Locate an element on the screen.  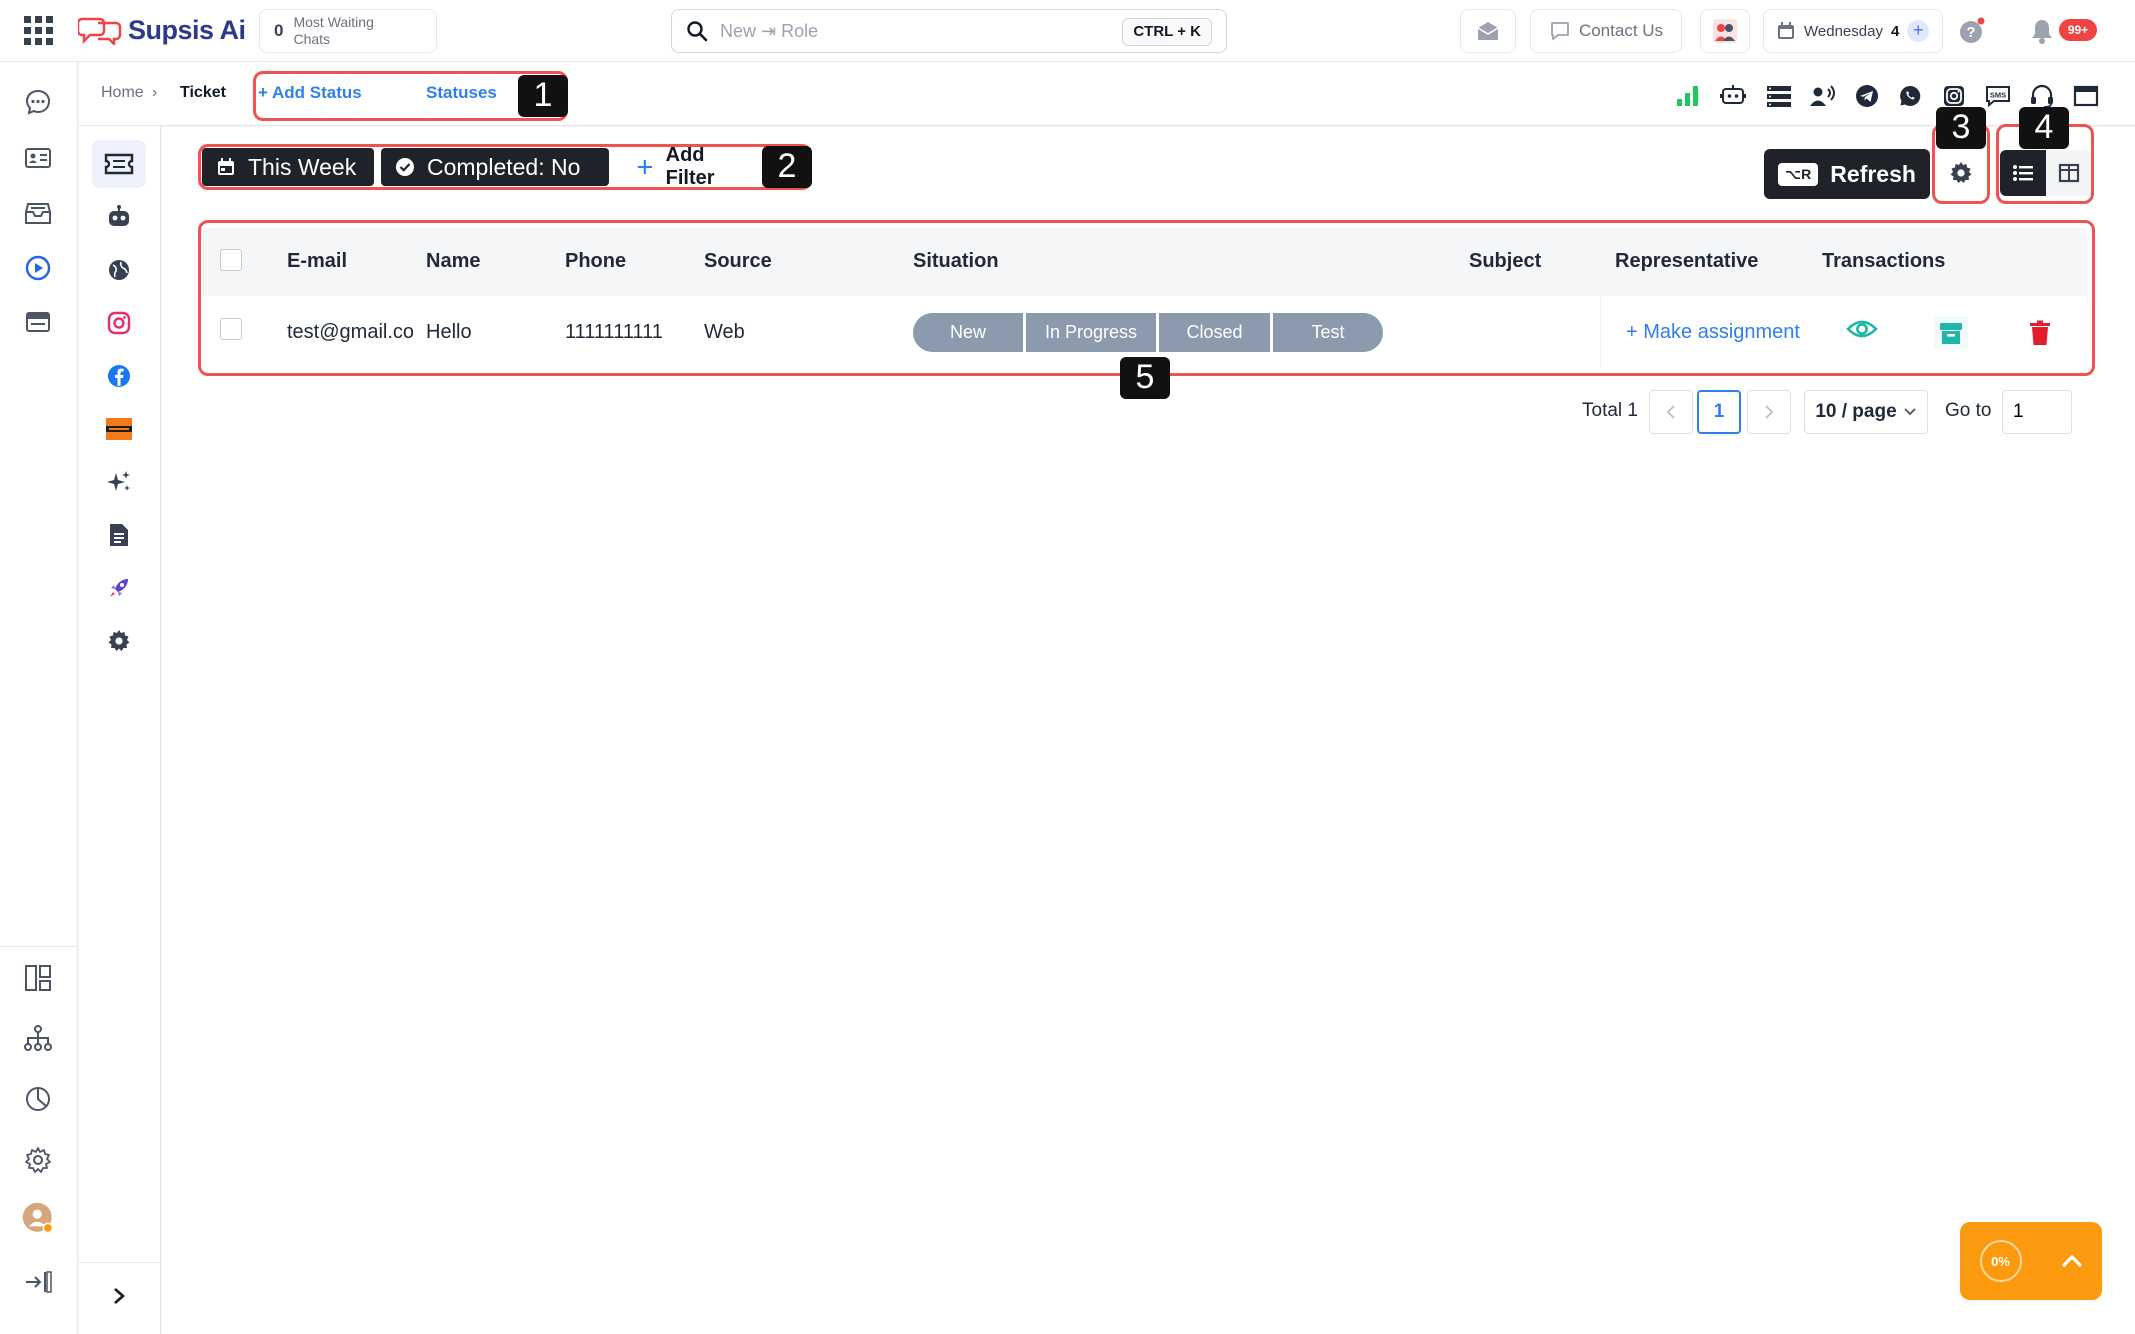
gear-icon is located at coordinates (1961, 172).